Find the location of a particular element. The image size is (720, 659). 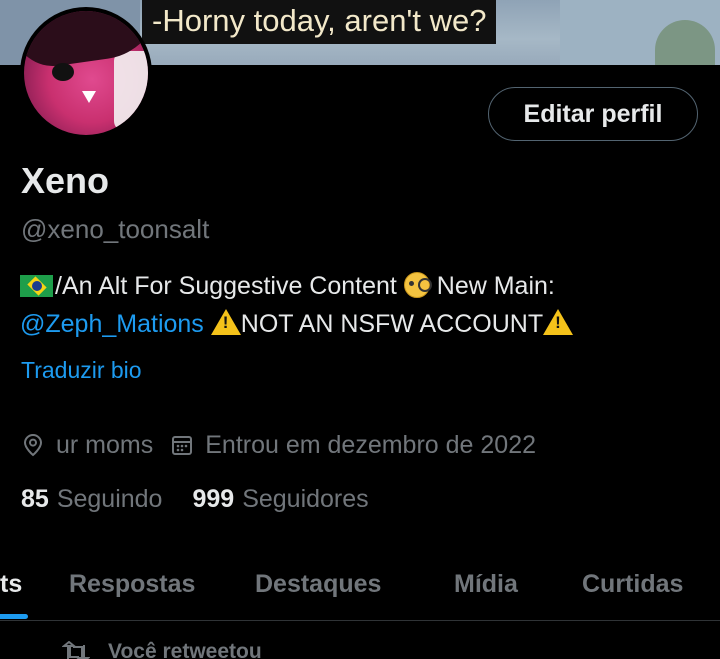

bio-mention-link: @Zeph_Mations is located at coordinates (112, 324).